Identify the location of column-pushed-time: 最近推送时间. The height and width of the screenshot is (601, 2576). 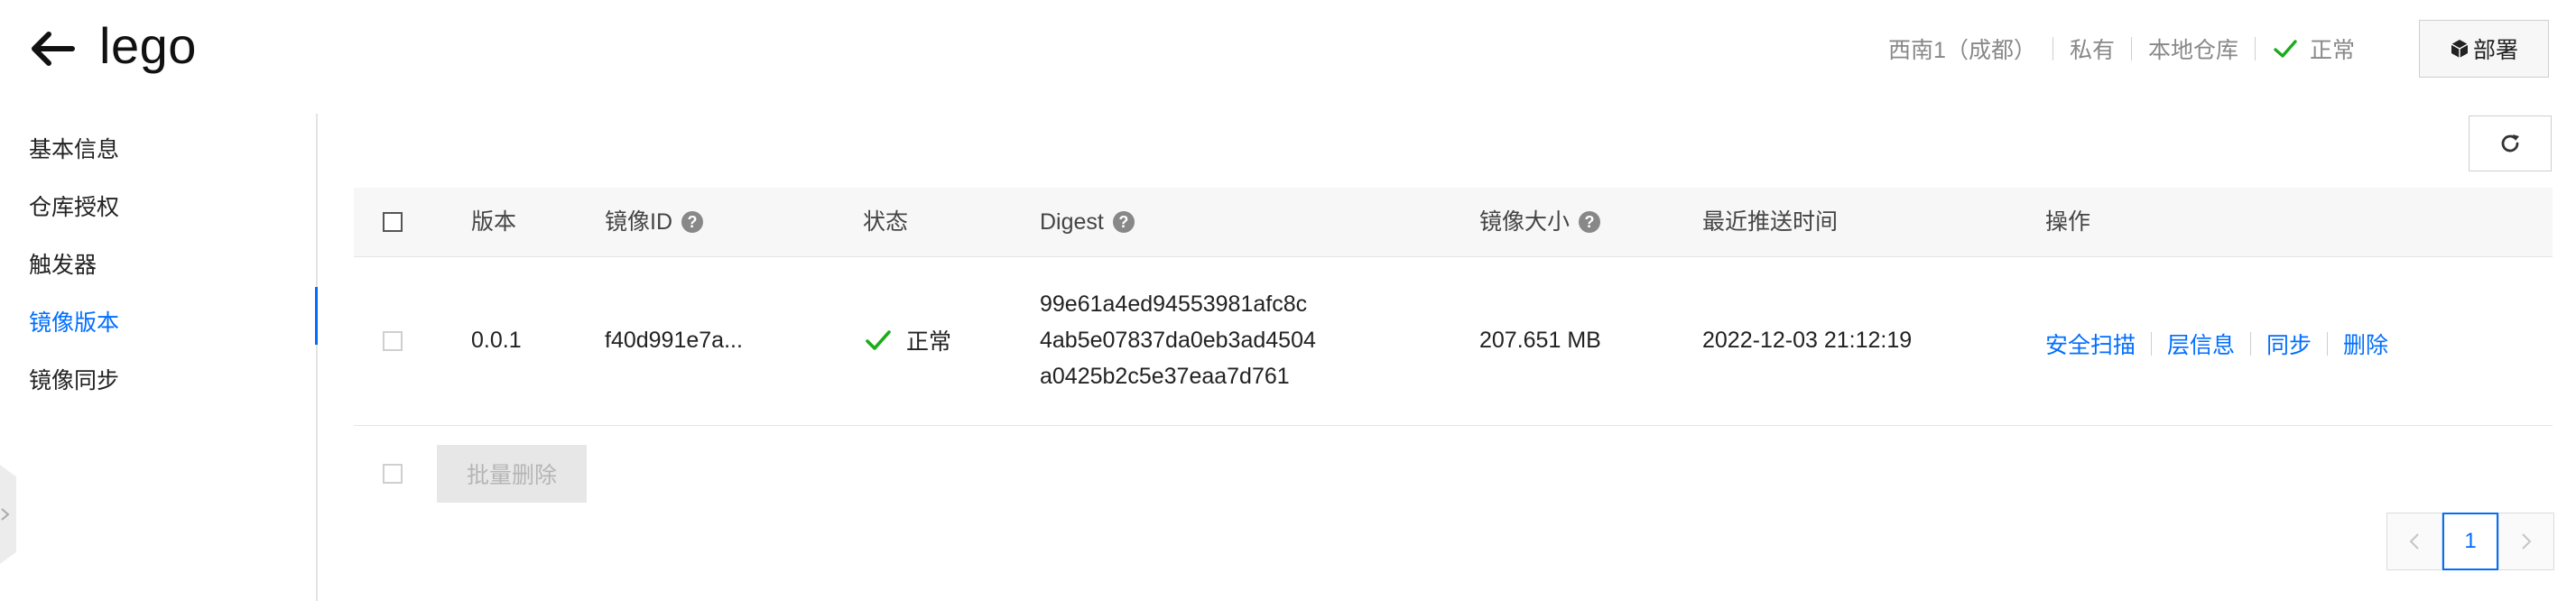
(1770, 222).